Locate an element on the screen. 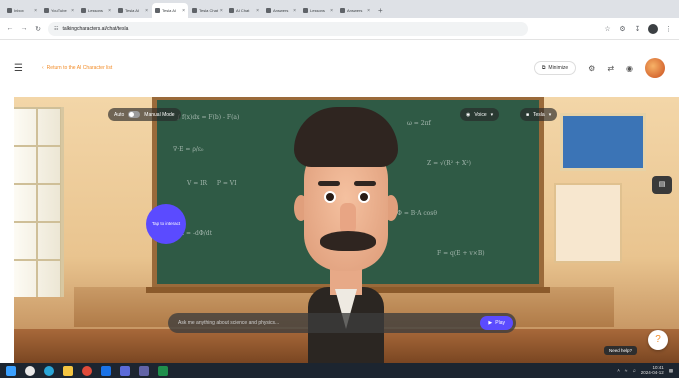 Image resolution: width=679 pixels, height=378 pixels. settings-icon: ⚙ is located at coordinates (591, 68).